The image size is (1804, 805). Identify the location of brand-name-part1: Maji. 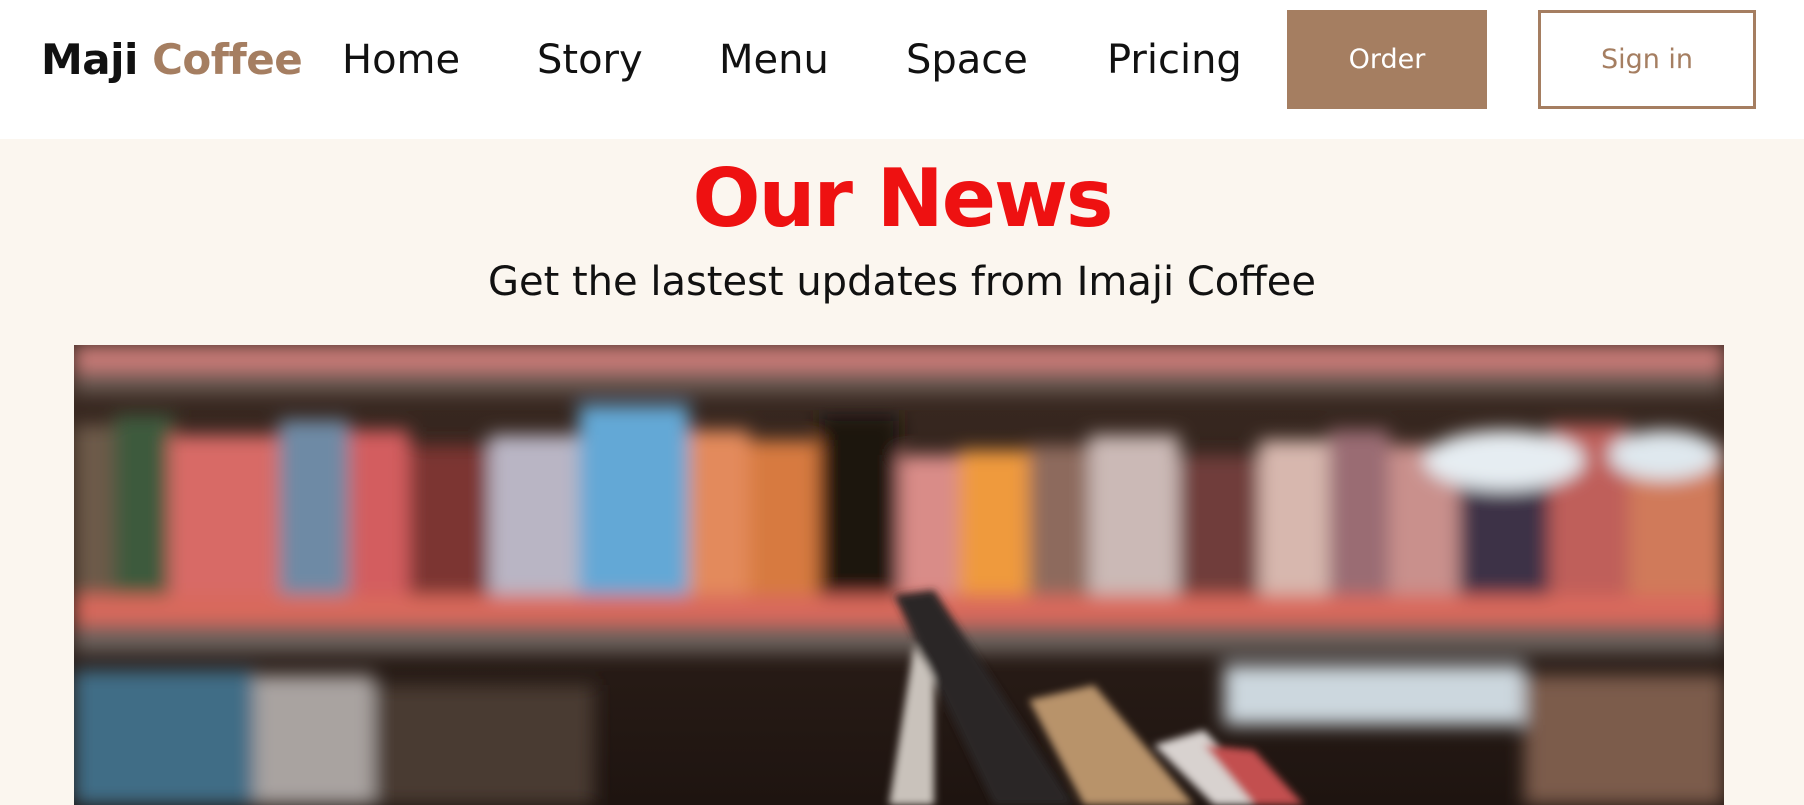
(89, 59).